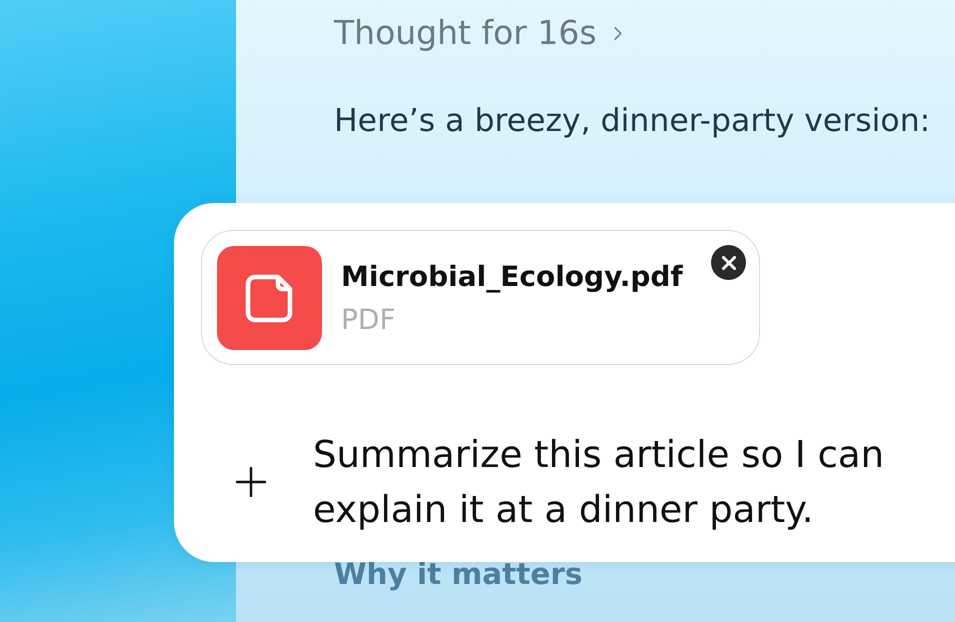  What do you see at coordinates (632, 121) in the screenshot?
I see `message-text: Here’s a breezy, dinner-party version:` at bounding box center [632, 121].